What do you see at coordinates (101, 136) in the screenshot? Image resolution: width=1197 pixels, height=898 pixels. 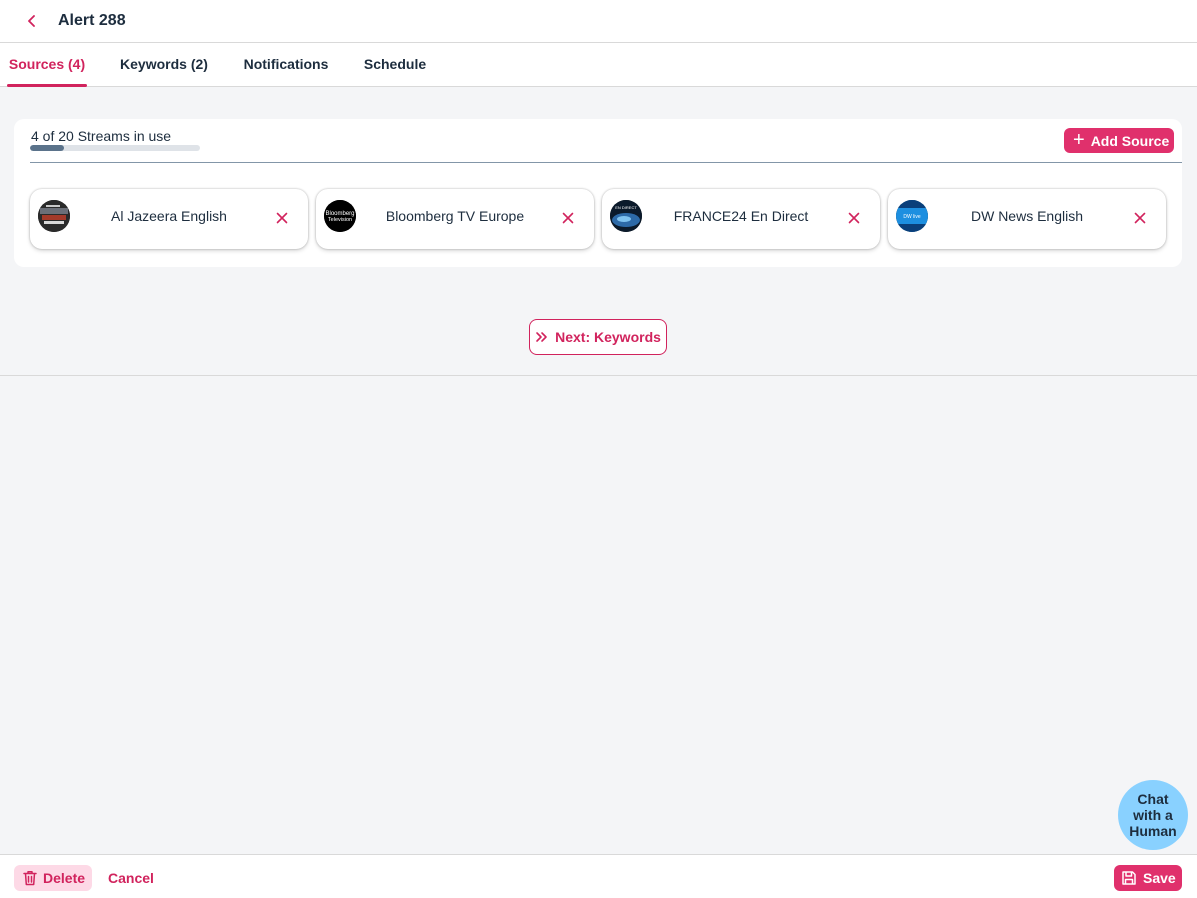 I see `stream-usage-text: 4 of 20 Streams in use` at bounding box center [101, 136].